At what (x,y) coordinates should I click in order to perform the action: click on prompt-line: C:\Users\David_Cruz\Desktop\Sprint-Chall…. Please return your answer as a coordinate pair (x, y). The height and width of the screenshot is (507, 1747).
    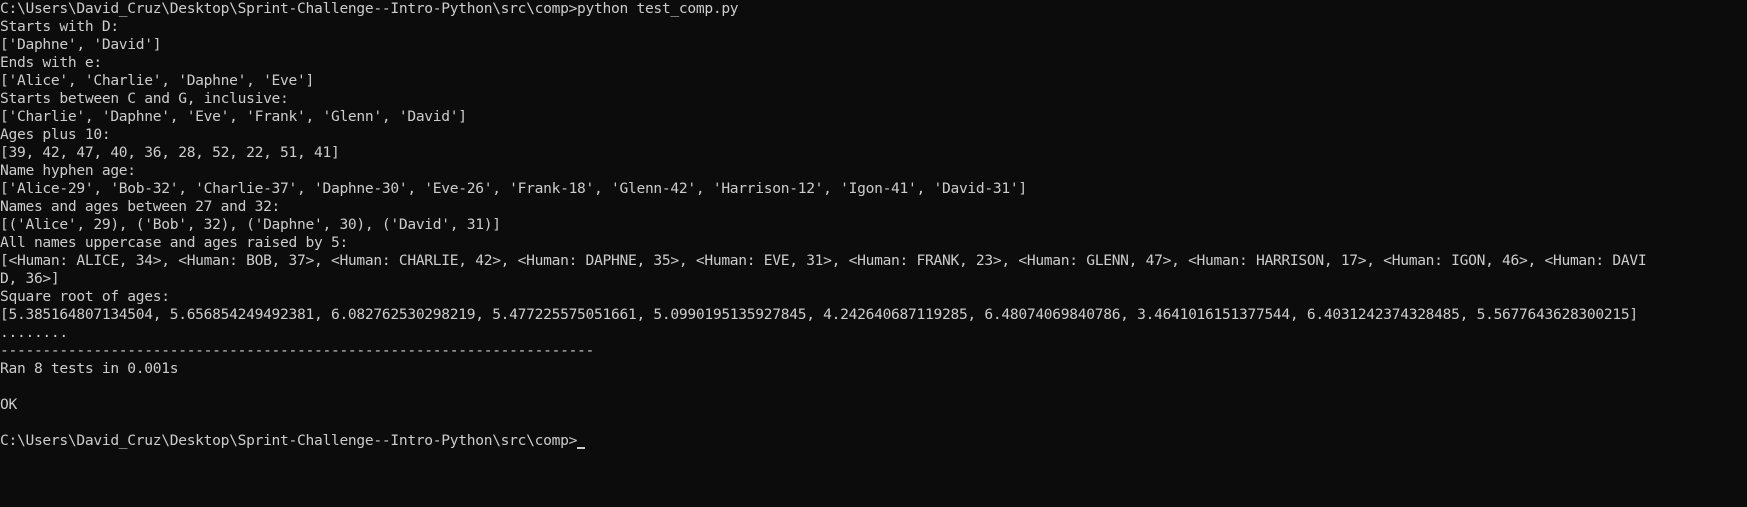
    Looking at the image, I should click on (873, 441).